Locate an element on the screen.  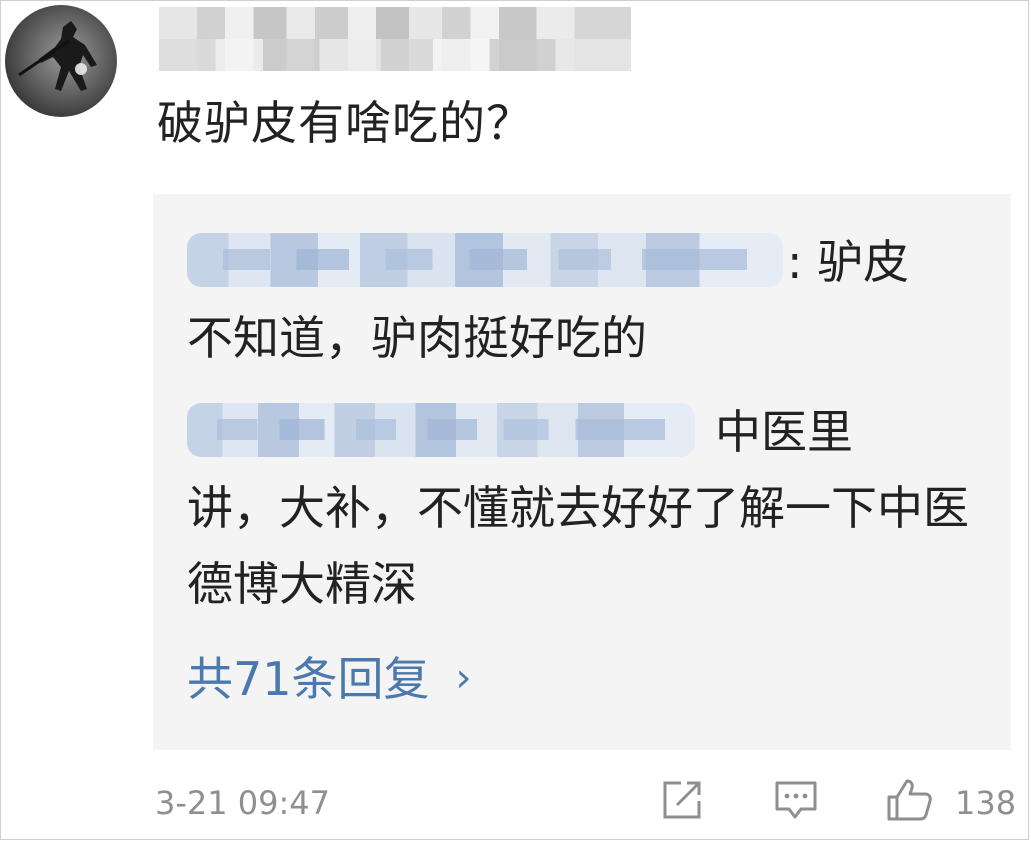
avatar is located at coordinates (61, 61).